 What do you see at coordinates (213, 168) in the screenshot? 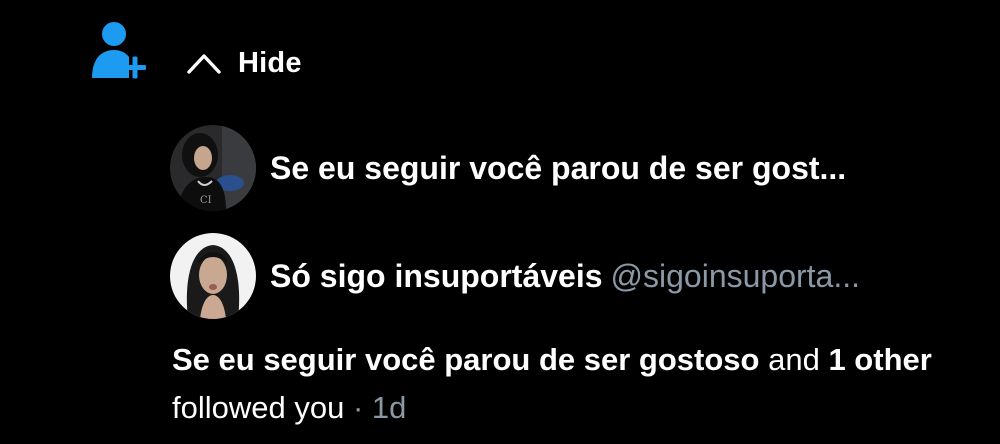
I see `avatar: CI` at bounding box center [213, 168].